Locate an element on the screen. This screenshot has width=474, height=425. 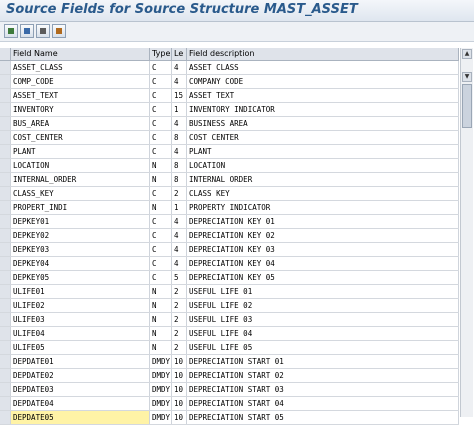
table-row: DEPKEY03 C 4 DEPRECIATION KEY 03 is located at coordinates (229, 250).